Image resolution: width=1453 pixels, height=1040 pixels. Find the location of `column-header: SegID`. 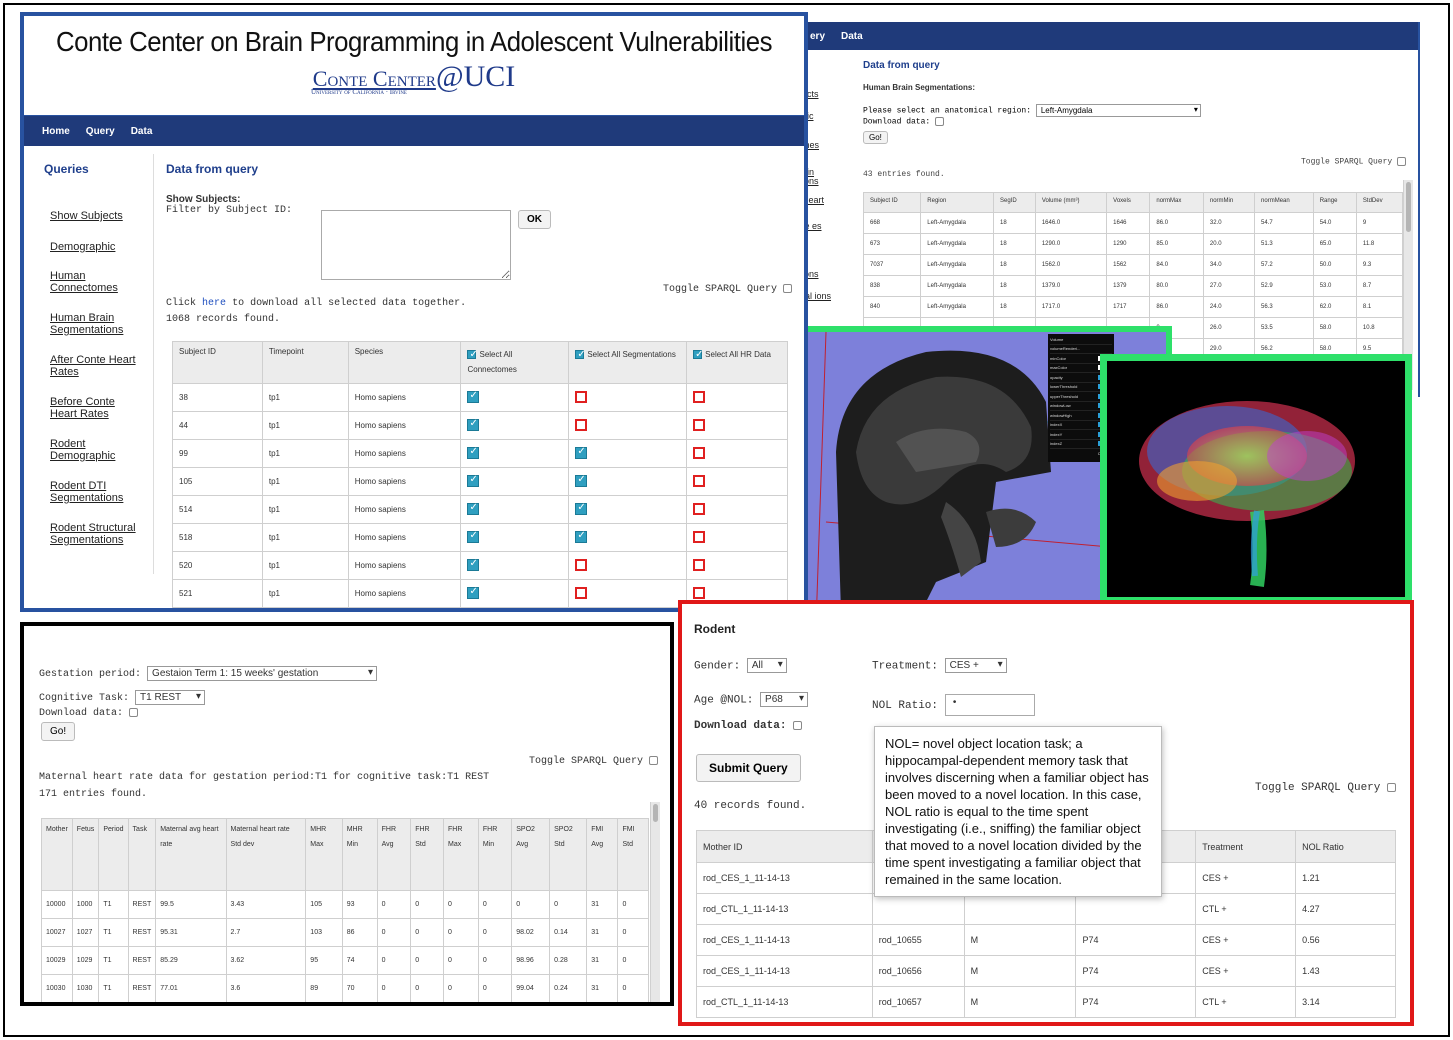

column-header: SegID is located at coordinates (1014, 202).